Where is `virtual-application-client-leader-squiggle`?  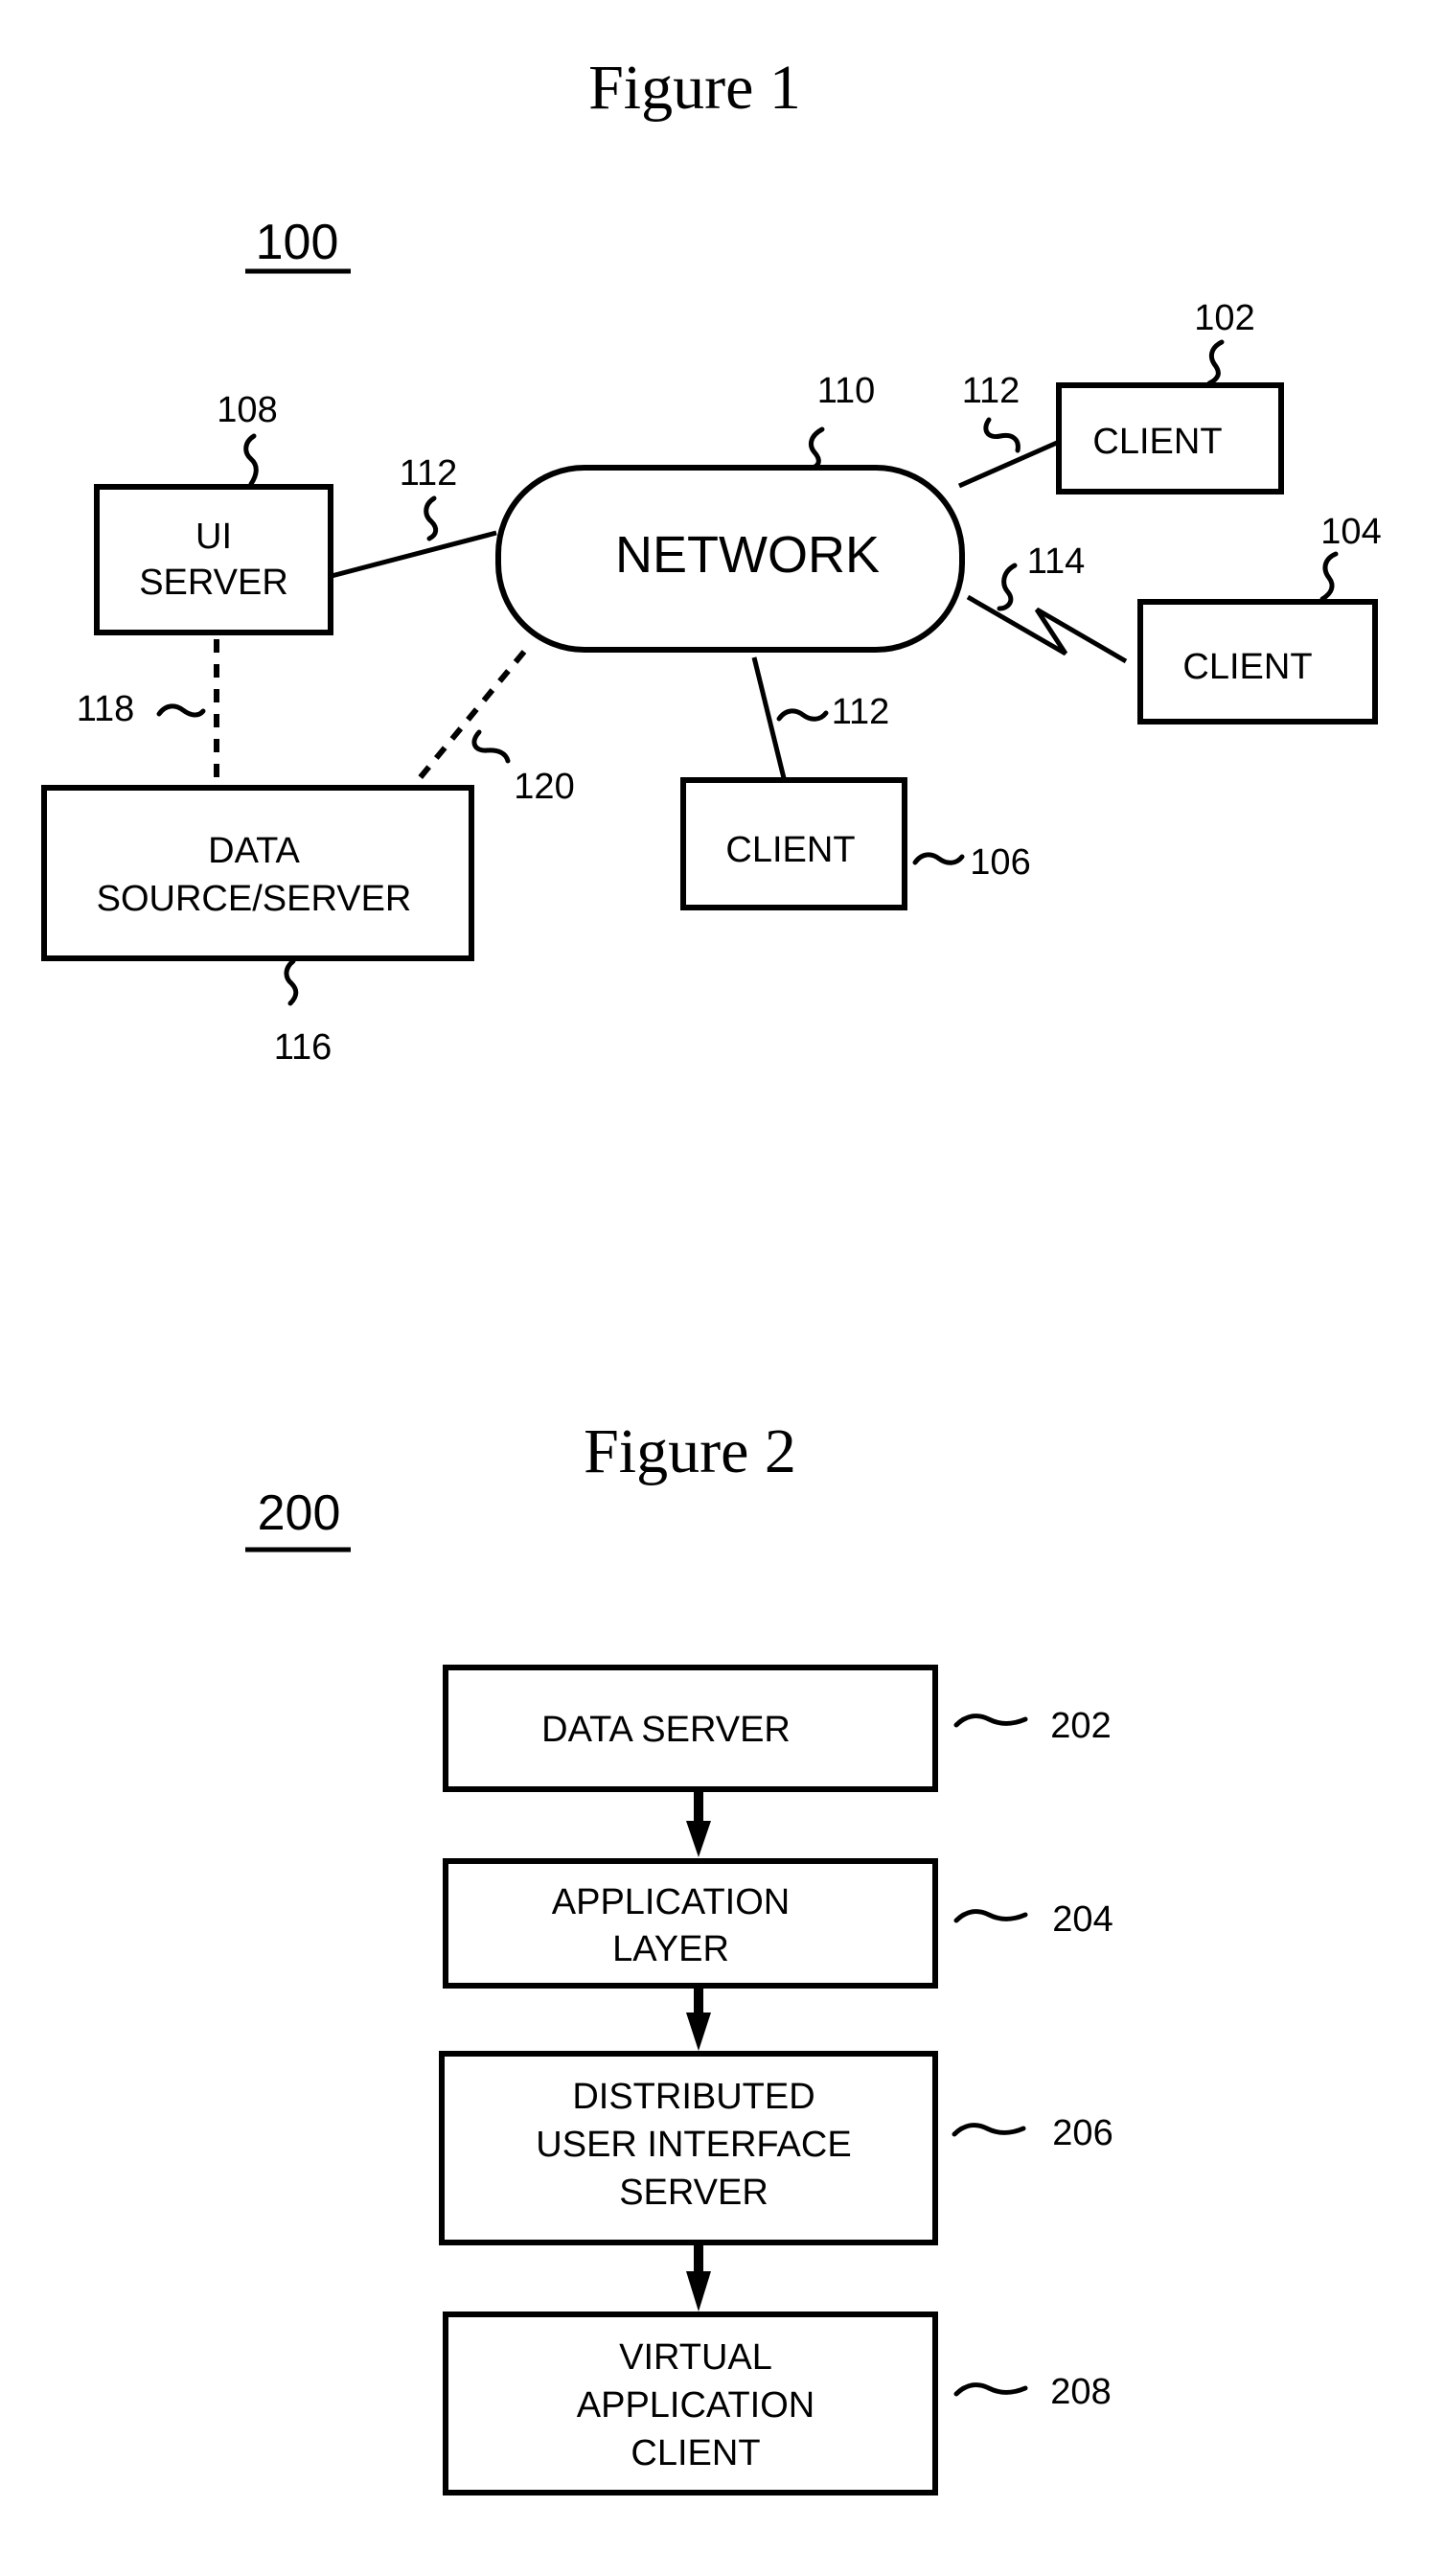 virtual-application-client-leader-squiggle is located at coordinates (990, 2389).